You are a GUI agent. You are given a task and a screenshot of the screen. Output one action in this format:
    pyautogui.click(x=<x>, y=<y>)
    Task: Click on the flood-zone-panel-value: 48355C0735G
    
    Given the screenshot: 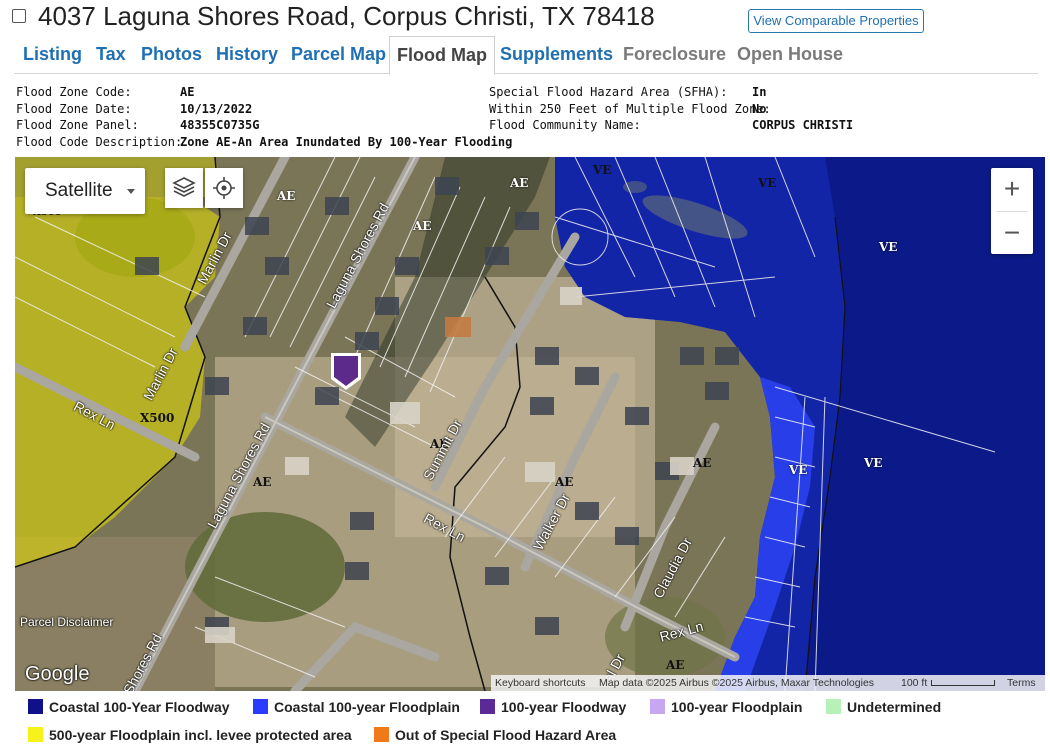 What is the action you would take?
    pyautogui.click(x=220, y=125)
    